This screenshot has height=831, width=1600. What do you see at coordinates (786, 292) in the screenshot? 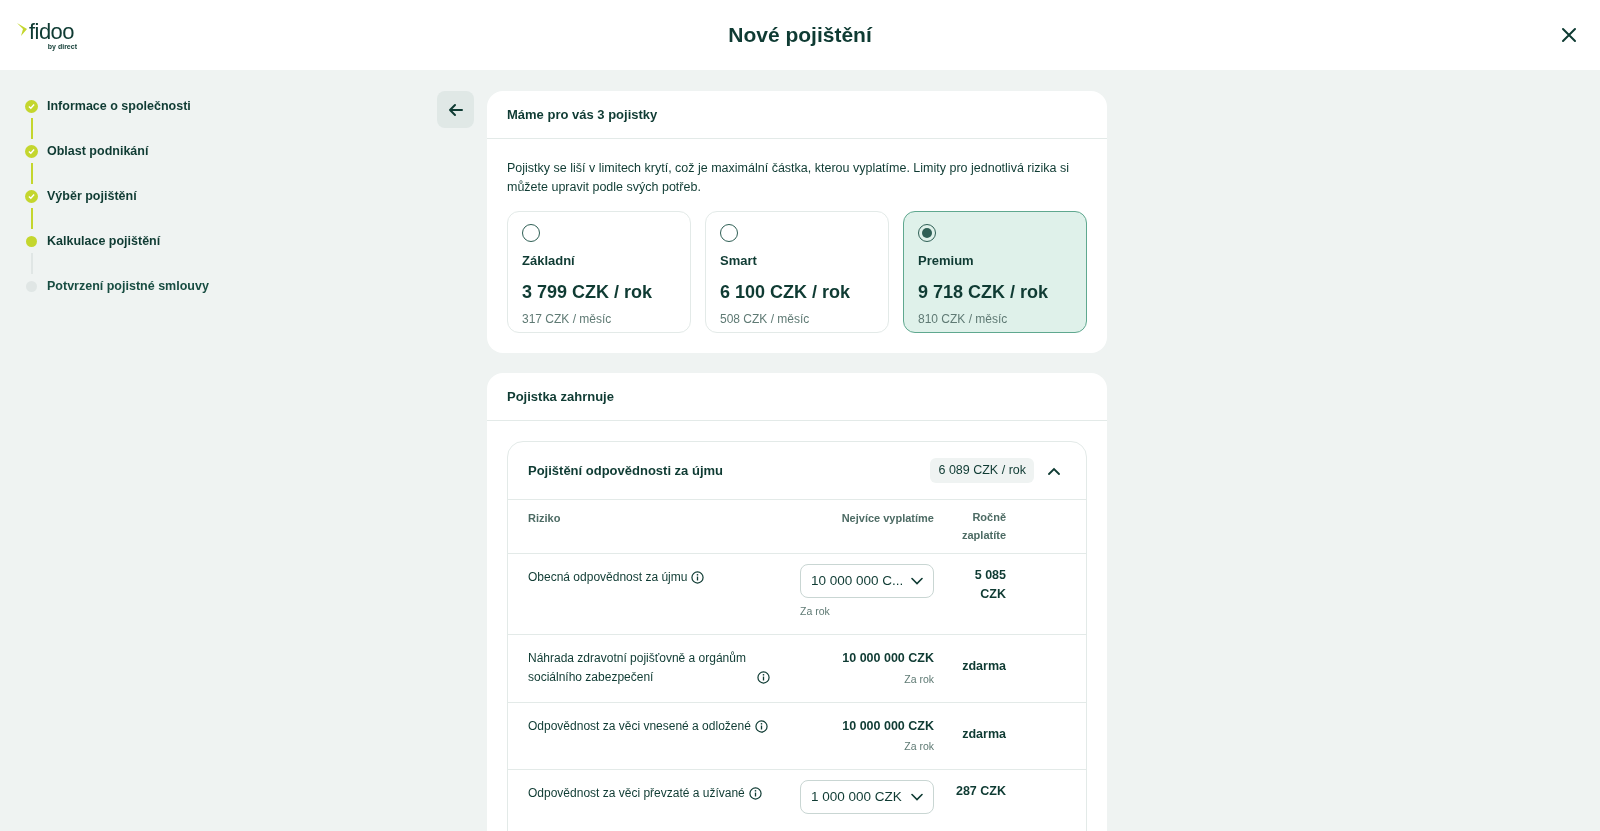
I see `plan-price: 6 100 CZK / rok` at bounding box center [786, 292].